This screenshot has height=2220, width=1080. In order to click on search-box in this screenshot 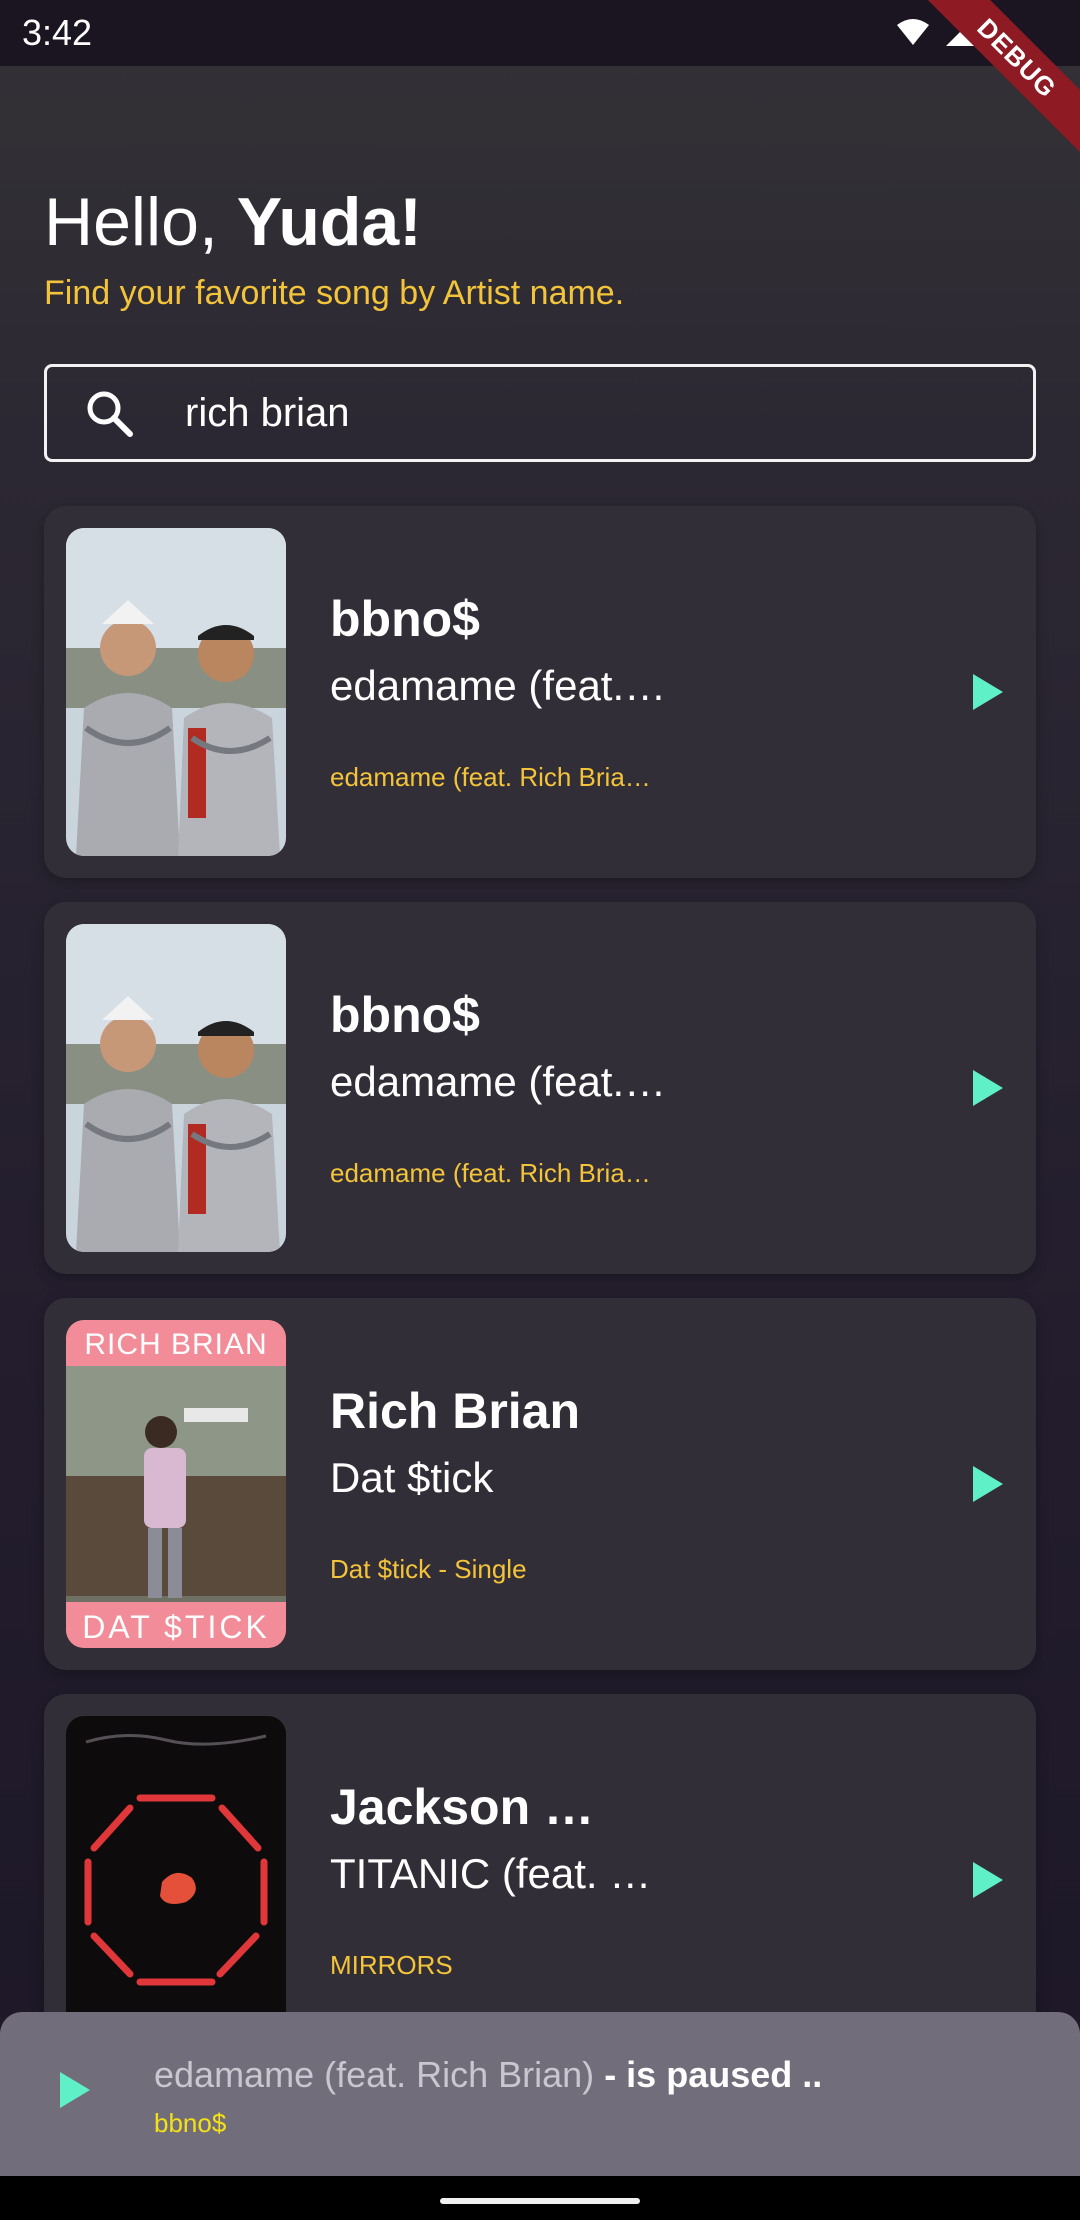, I will do `click(540, 413)`.